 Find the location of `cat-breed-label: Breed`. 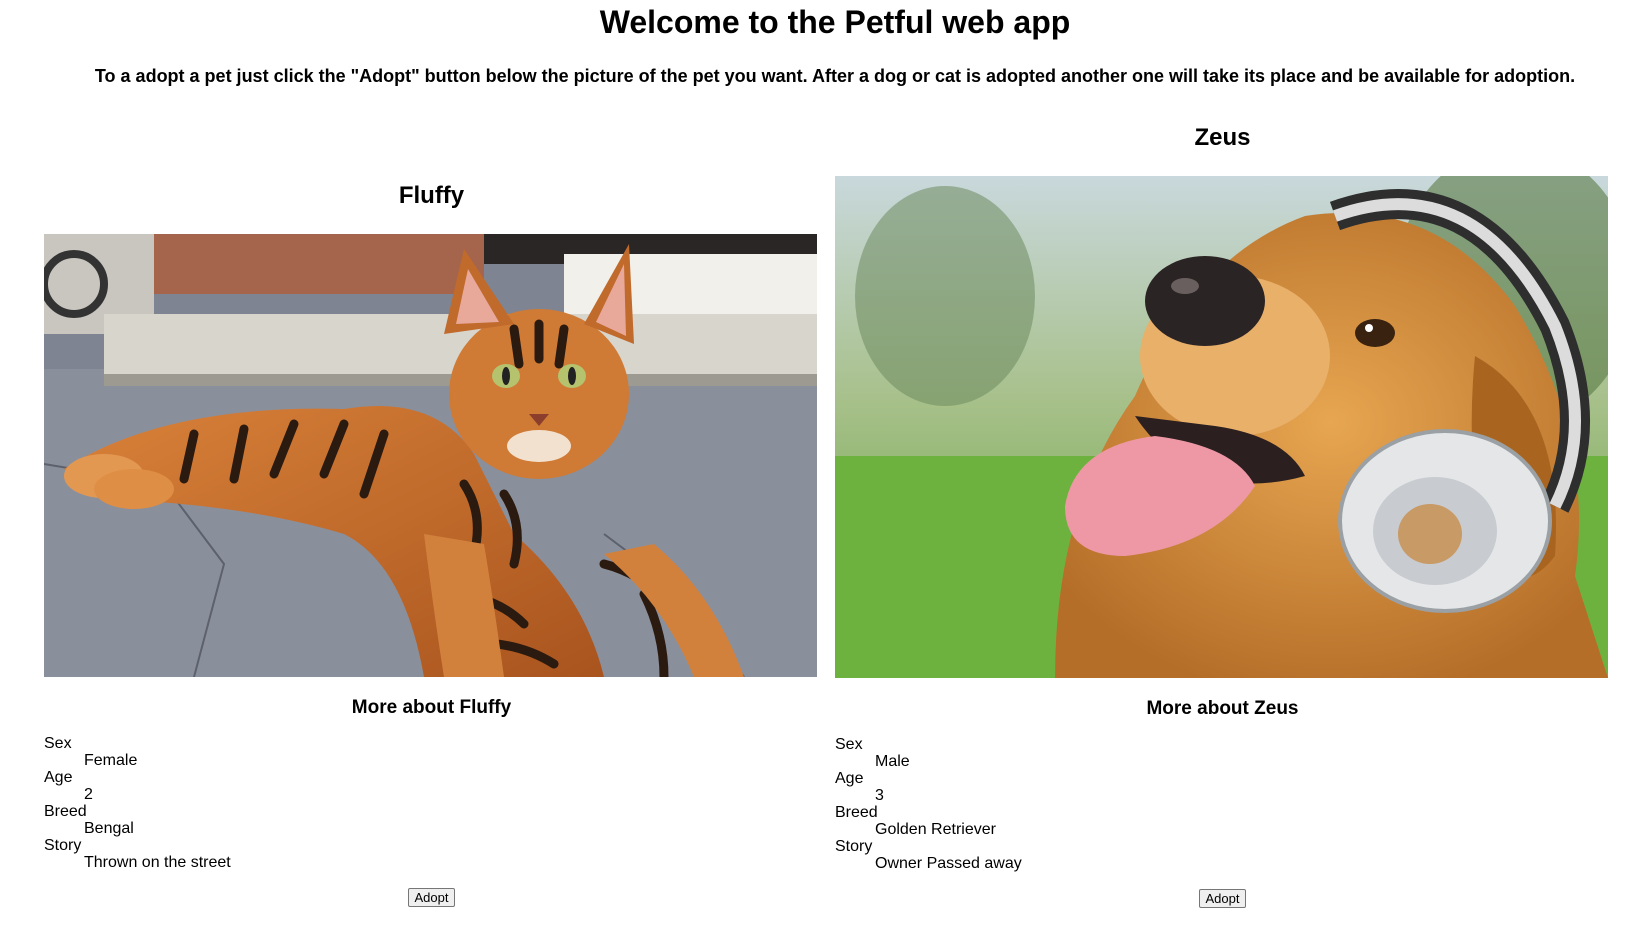

cat-breed-label: Breed is located at coordinates (65, 811).